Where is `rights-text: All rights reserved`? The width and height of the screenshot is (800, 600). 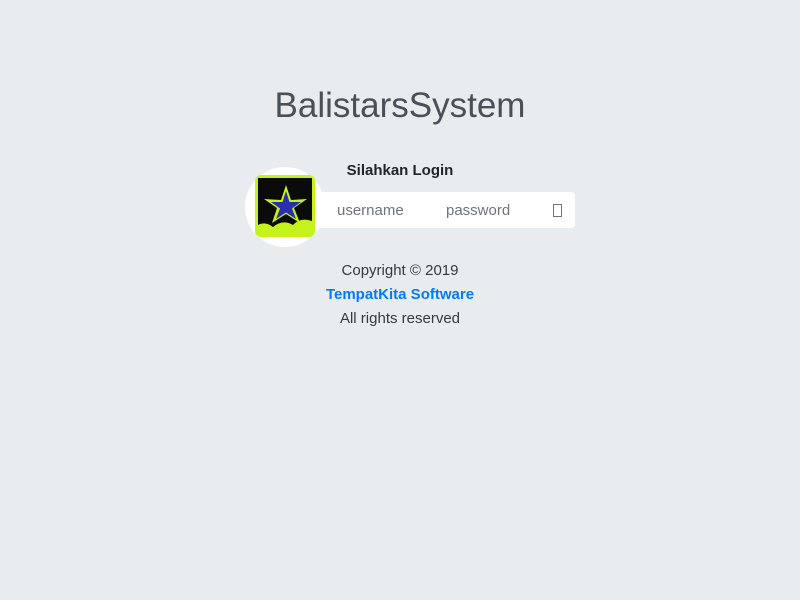 rights-text: All rights reserved is located at coordinates (400, 318).